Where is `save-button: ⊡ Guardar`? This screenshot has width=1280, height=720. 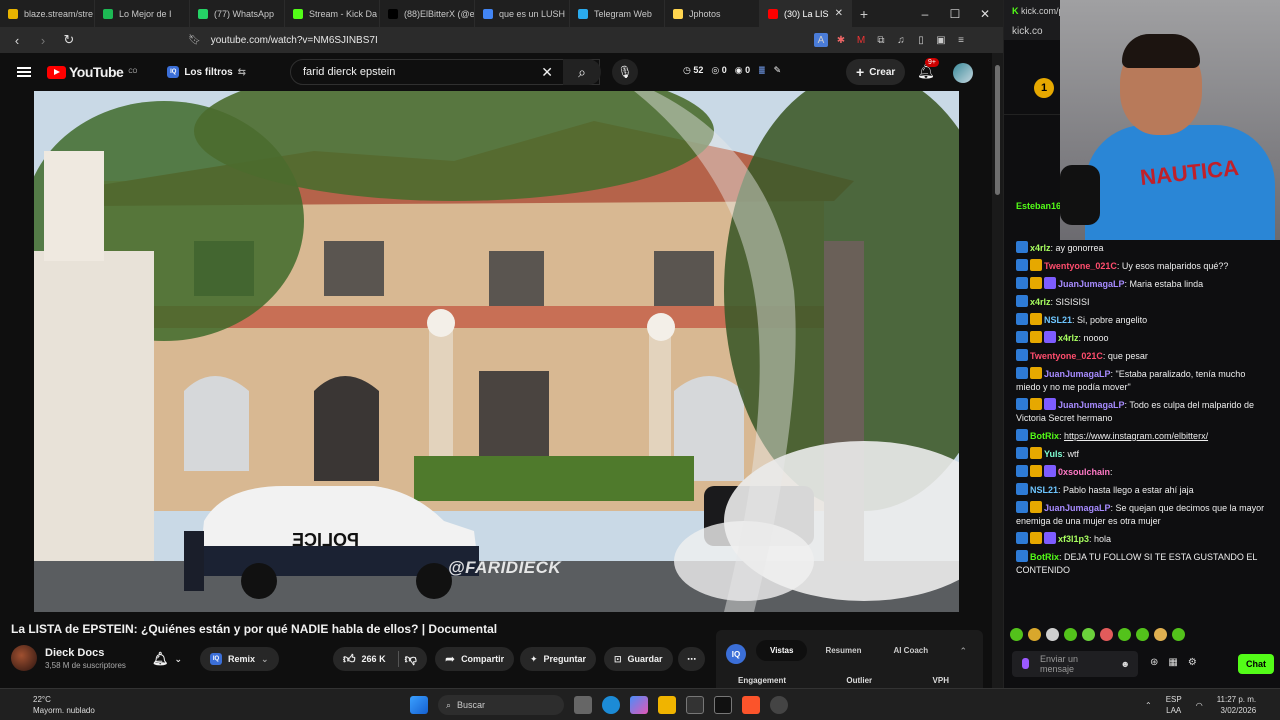 save-button: ⊡ Guardar is located at coordinates (638, 659).